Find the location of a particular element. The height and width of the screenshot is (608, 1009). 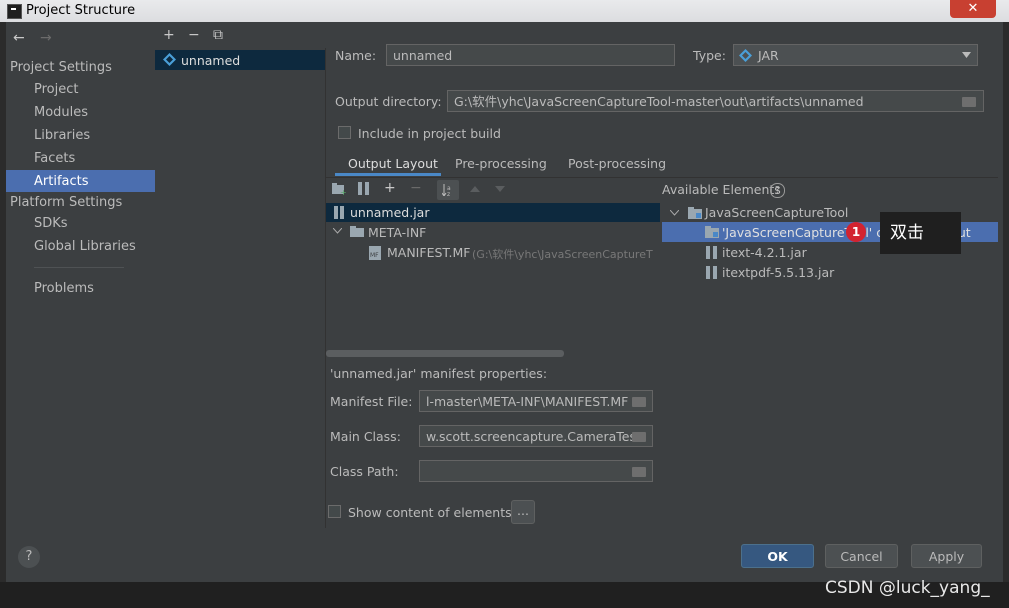

class-path-label: Class Path: is located at coordinates (364, 471).